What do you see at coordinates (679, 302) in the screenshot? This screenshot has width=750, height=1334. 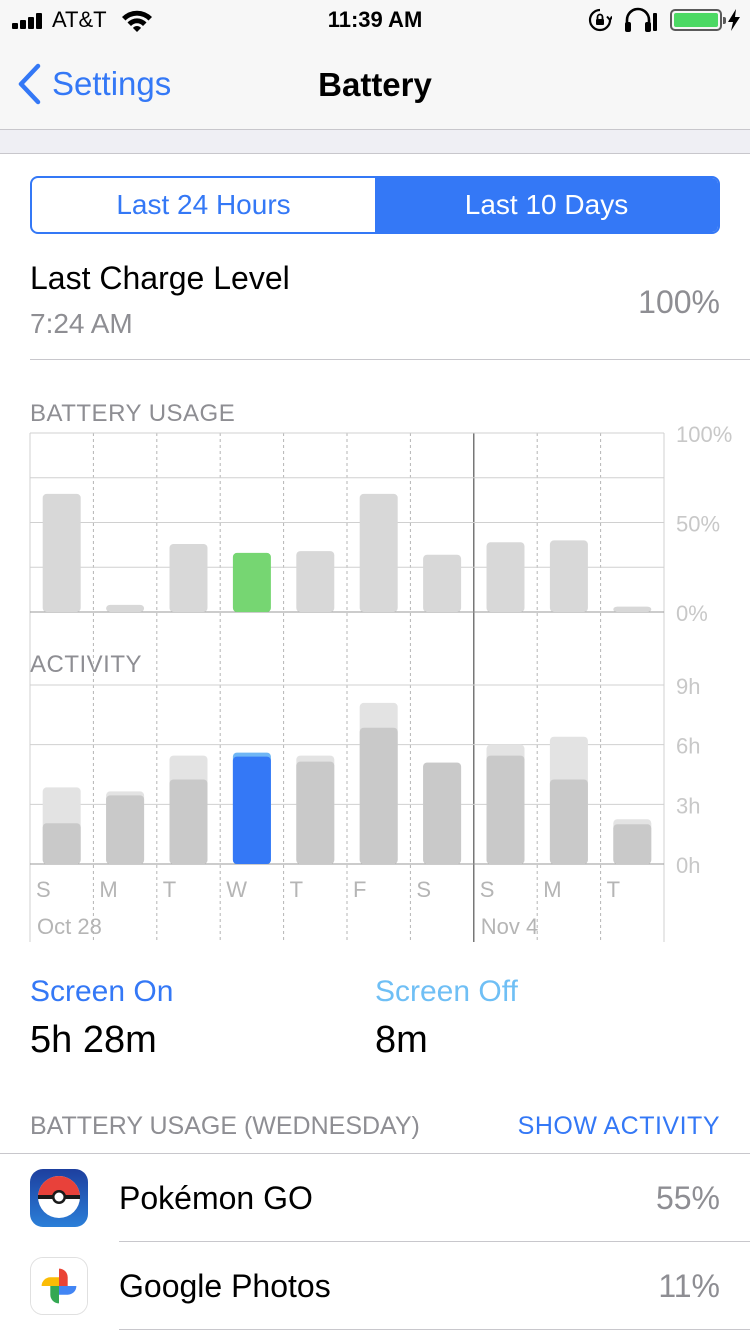 I see `last-charge-value: 100%` at bounding box center [679, 302].